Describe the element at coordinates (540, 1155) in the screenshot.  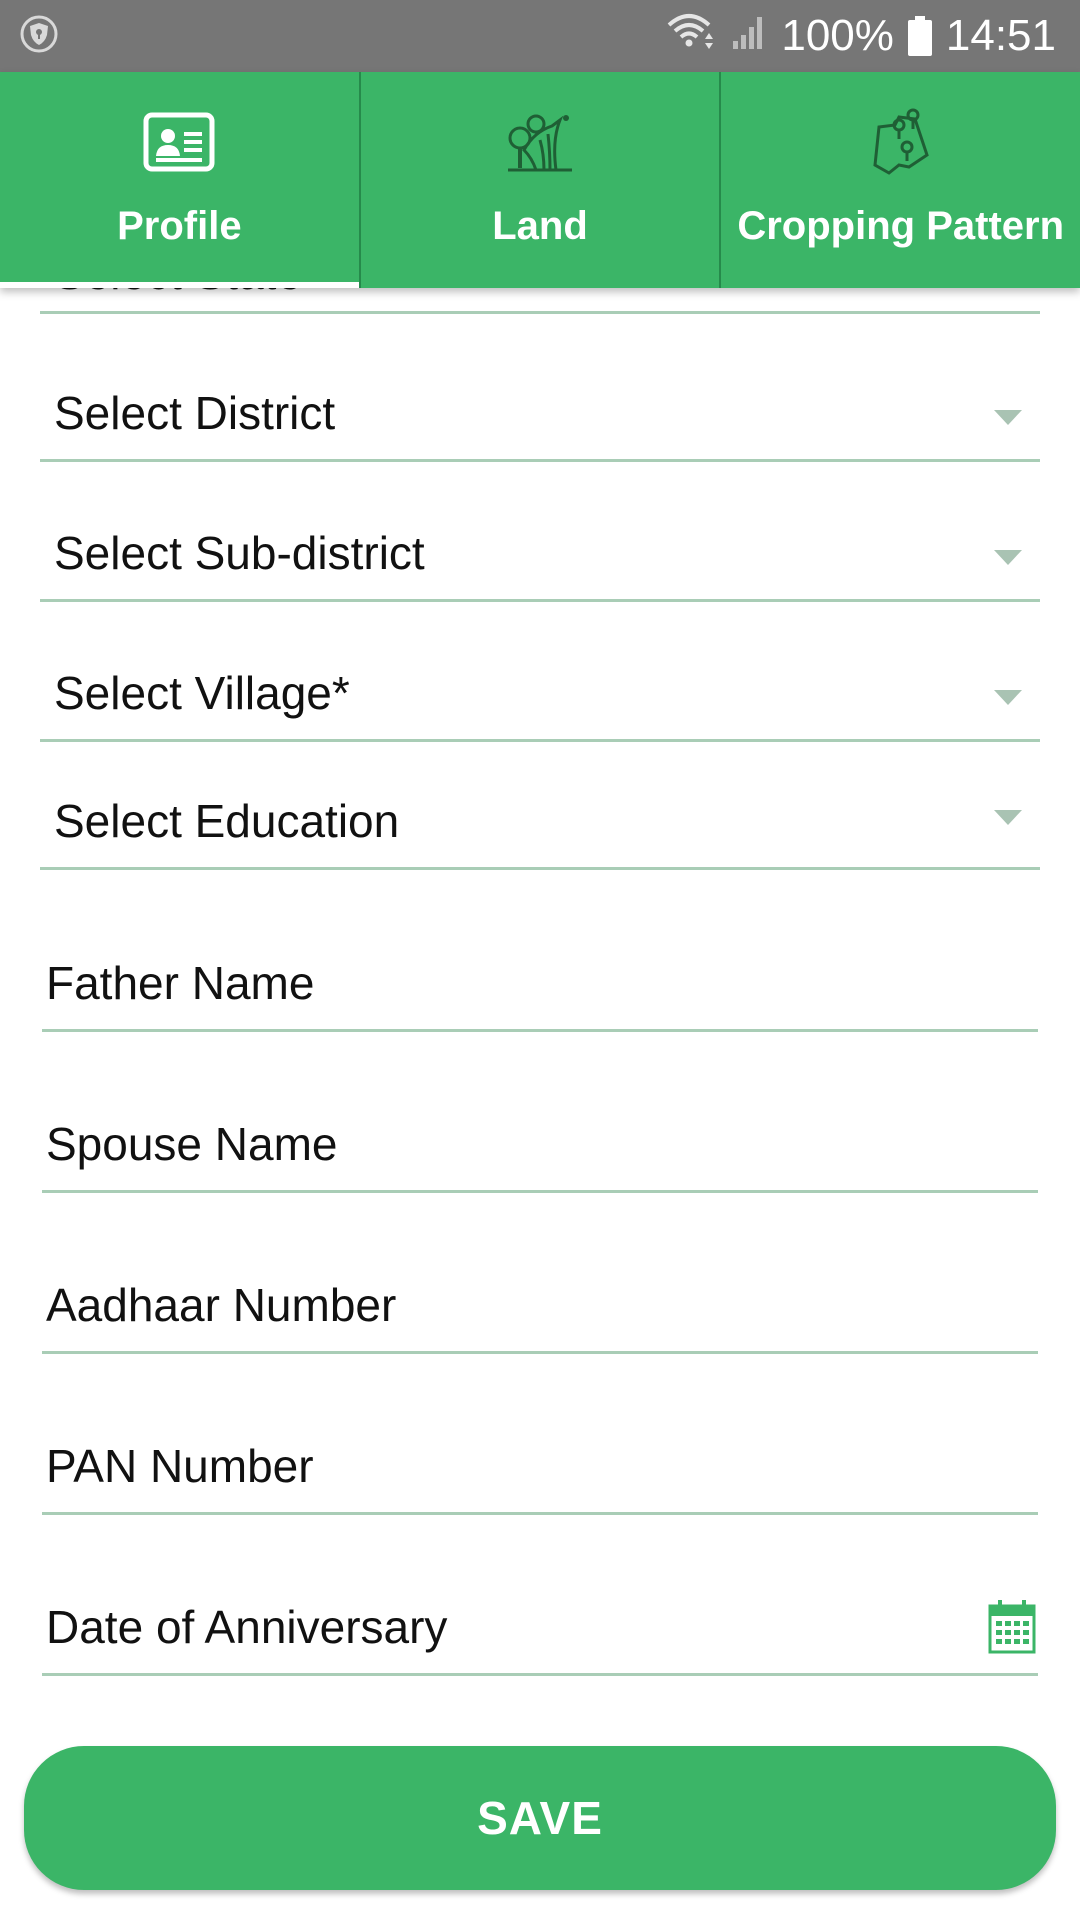
I see `spouse-name-field: Spouse Name` at that location.